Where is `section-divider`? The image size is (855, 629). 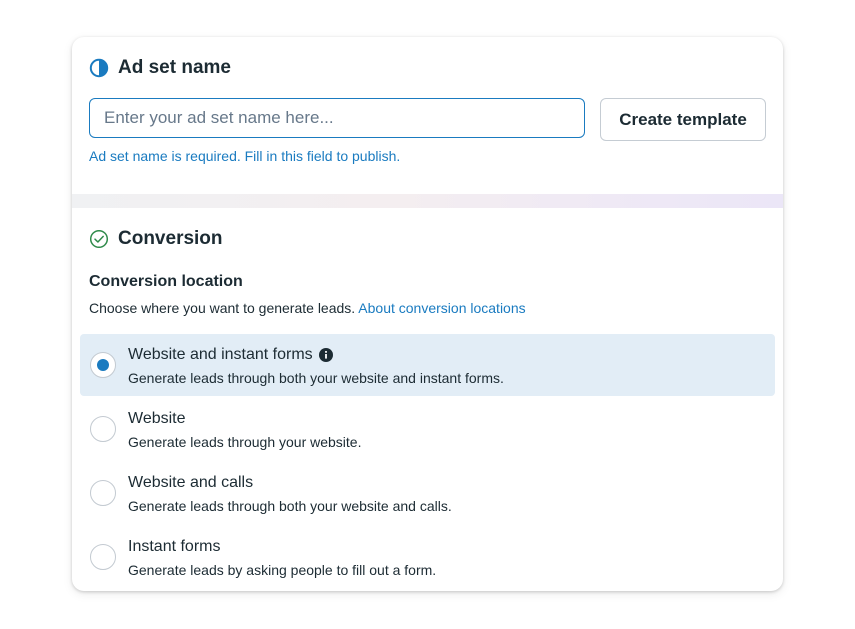
section-divider is located at coordinates (427, 201).